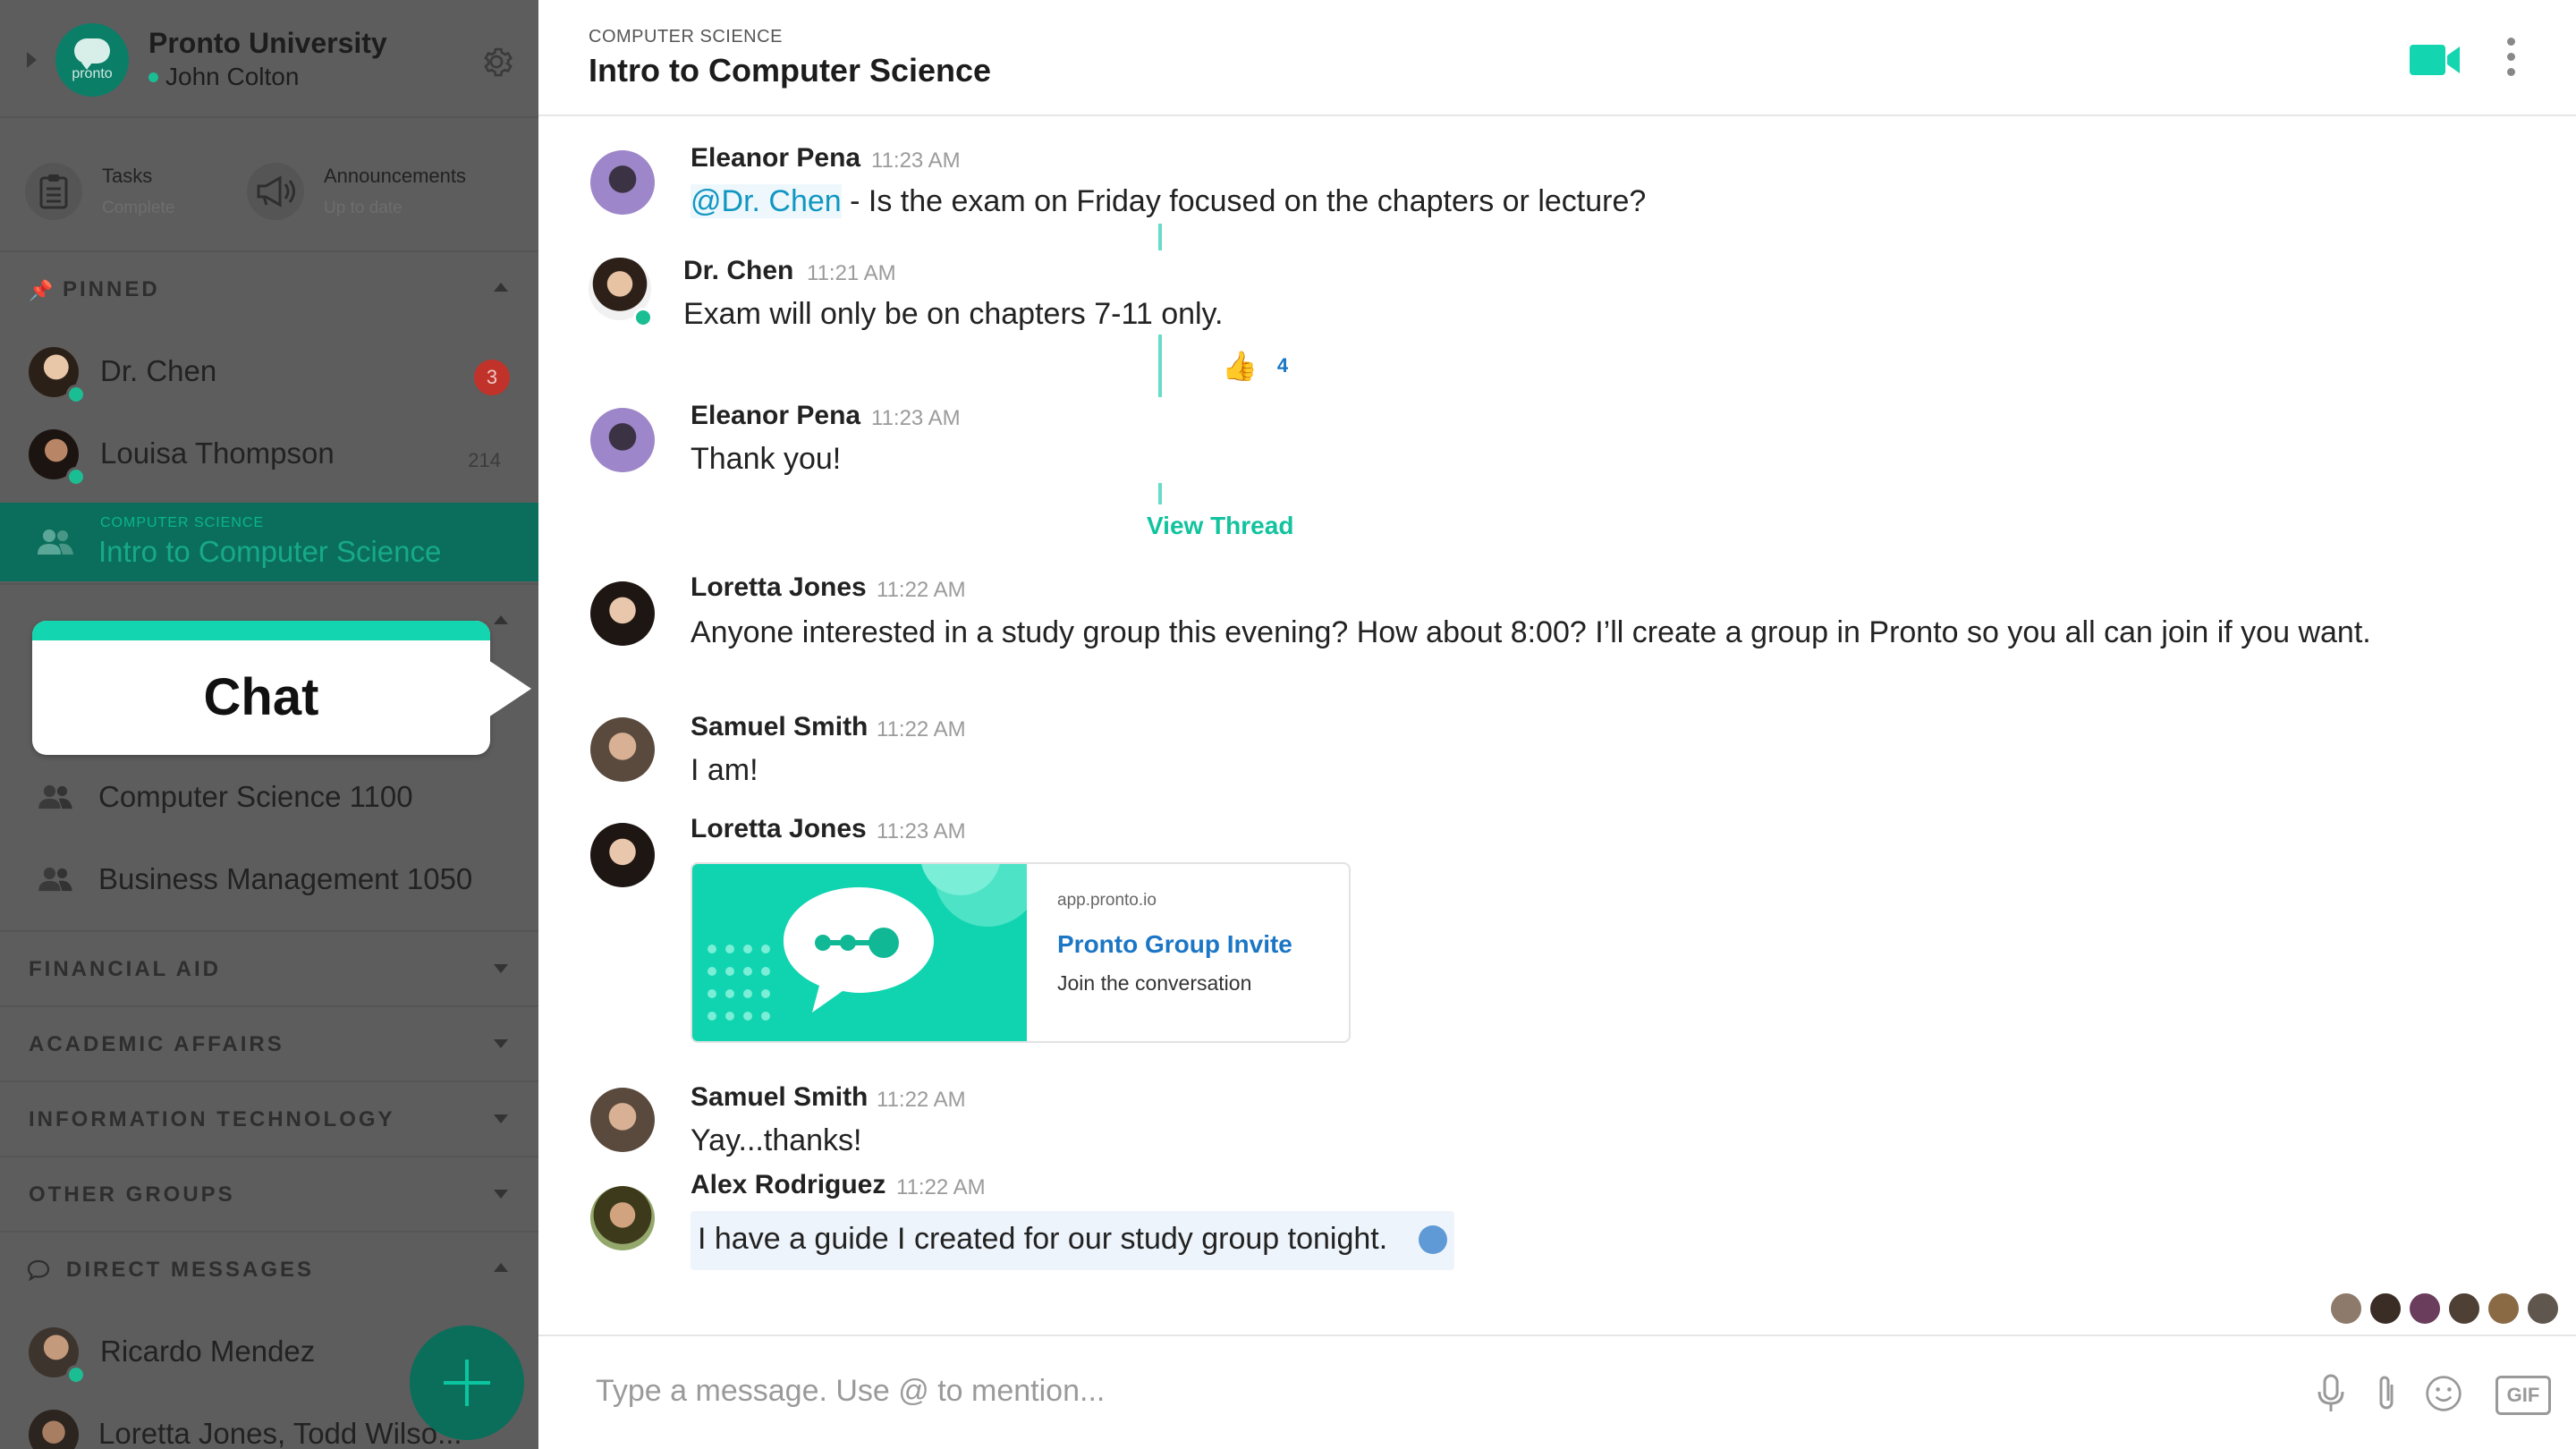  Describe the element at coordinates (467, 1383) in the screenshot. I see `new-chat-button` at that location.